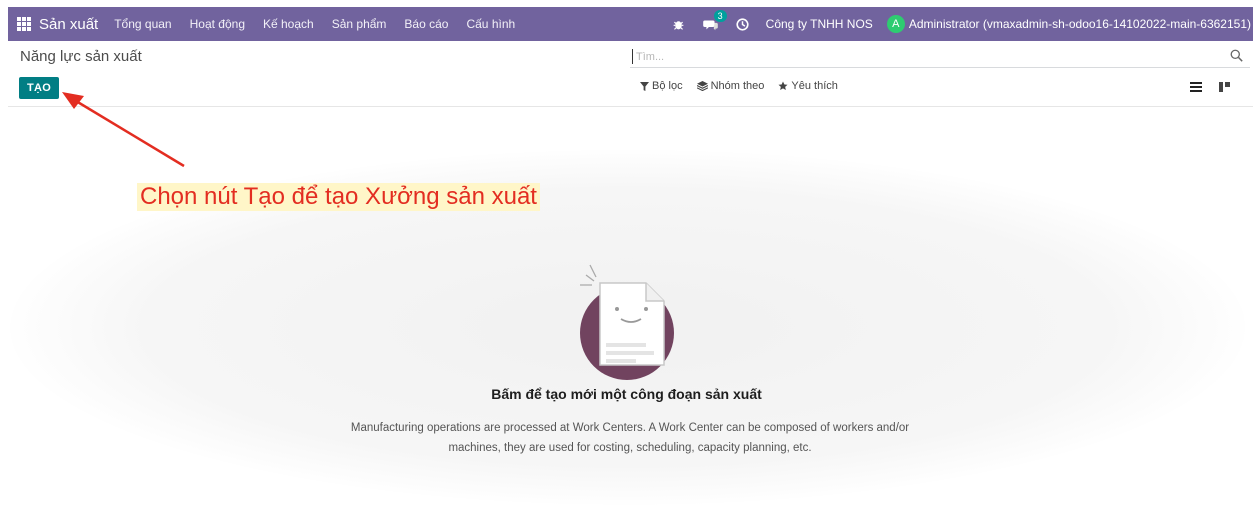 The width and height of the screenshot is (1253, 510). What do you see at coordinates (39, 88) in the screenshot?
I see `create-button: TẠO` at bounding box center [39, 88].